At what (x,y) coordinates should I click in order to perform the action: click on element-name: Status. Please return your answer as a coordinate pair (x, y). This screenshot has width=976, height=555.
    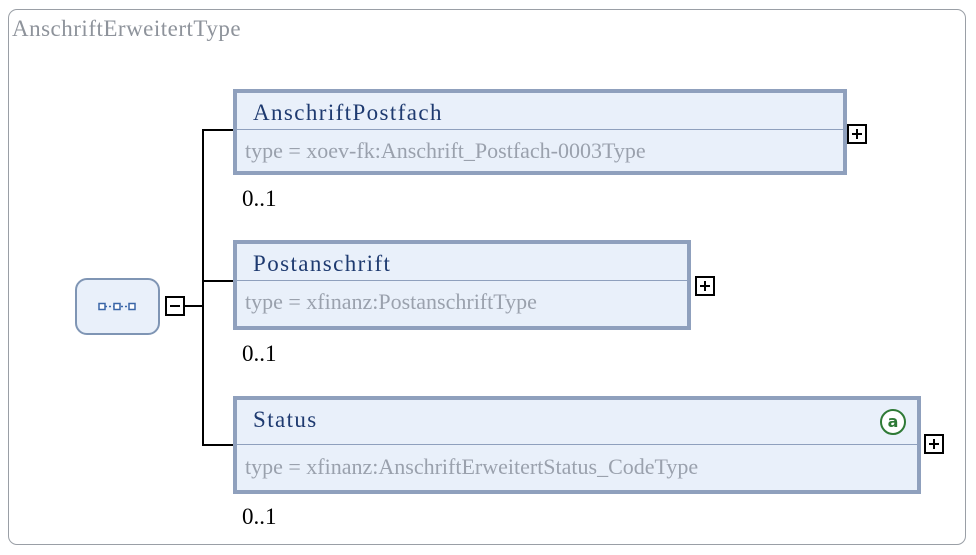
    Looking at the image, I should click on (285, 419).